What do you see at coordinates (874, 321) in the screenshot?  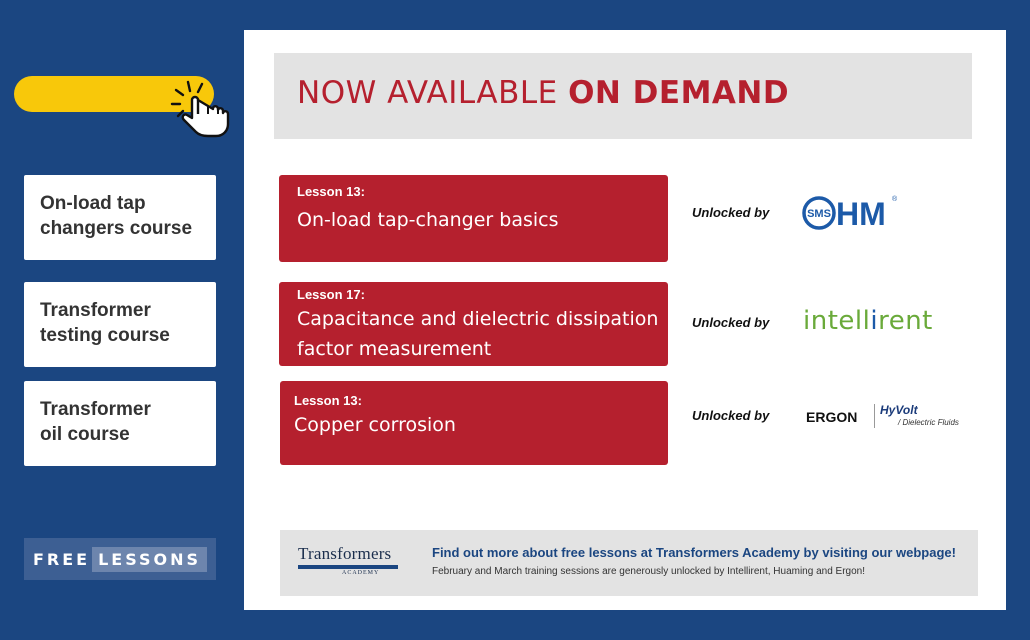 I see `sponsor-part: i` at bounding box center [874, 321].